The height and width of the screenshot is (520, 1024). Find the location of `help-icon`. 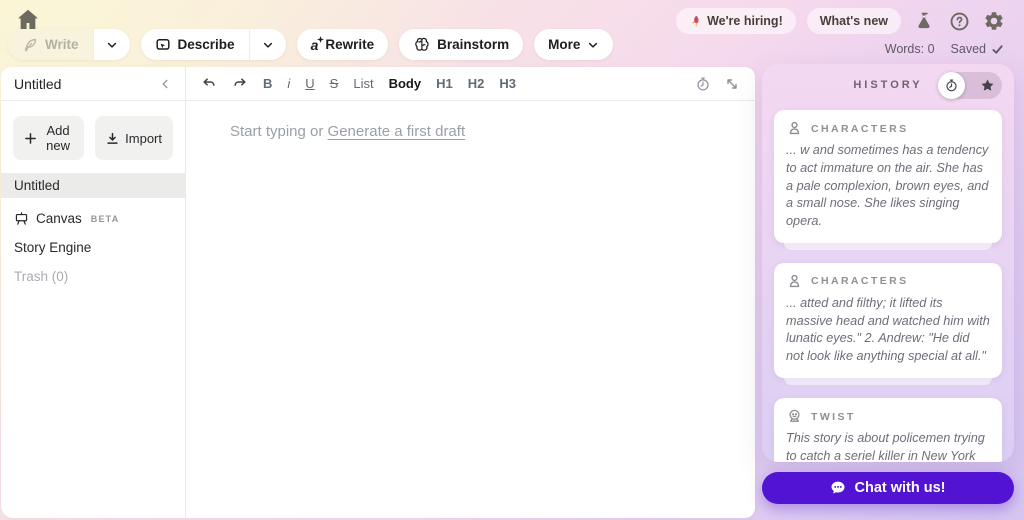

help-icon is located at coordinates (959, 21).